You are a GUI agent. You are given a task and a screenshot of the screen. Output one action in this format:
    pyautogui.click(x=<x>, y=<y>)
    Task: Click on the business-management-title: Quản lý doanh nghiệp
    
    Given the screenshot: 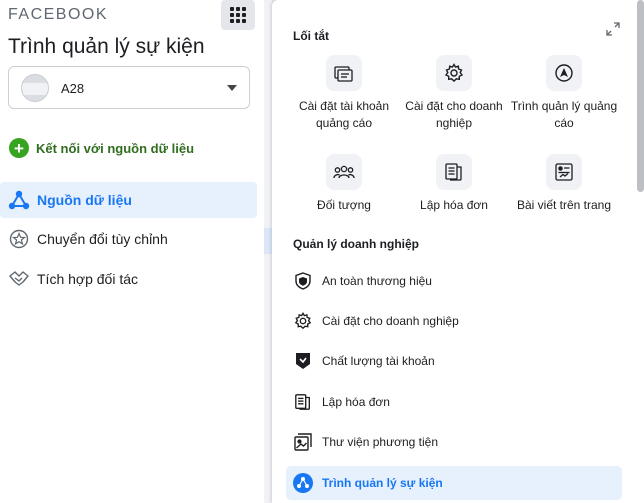 What is the action you would take?
    pyautogui.click(x=356, y=244)
    